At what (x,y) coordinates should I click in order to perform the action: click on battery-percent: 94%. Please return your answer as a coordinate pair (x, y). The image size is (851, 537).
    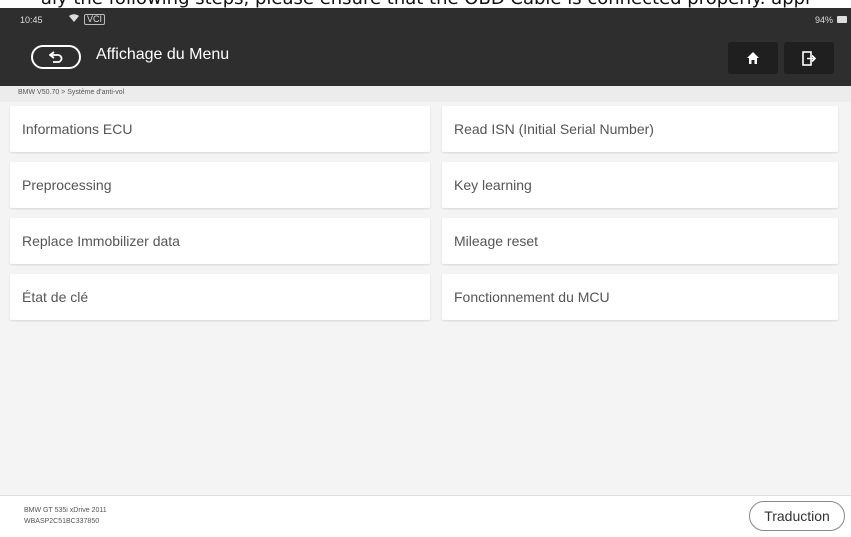
    Looking at the image, I should click on (823, 20).